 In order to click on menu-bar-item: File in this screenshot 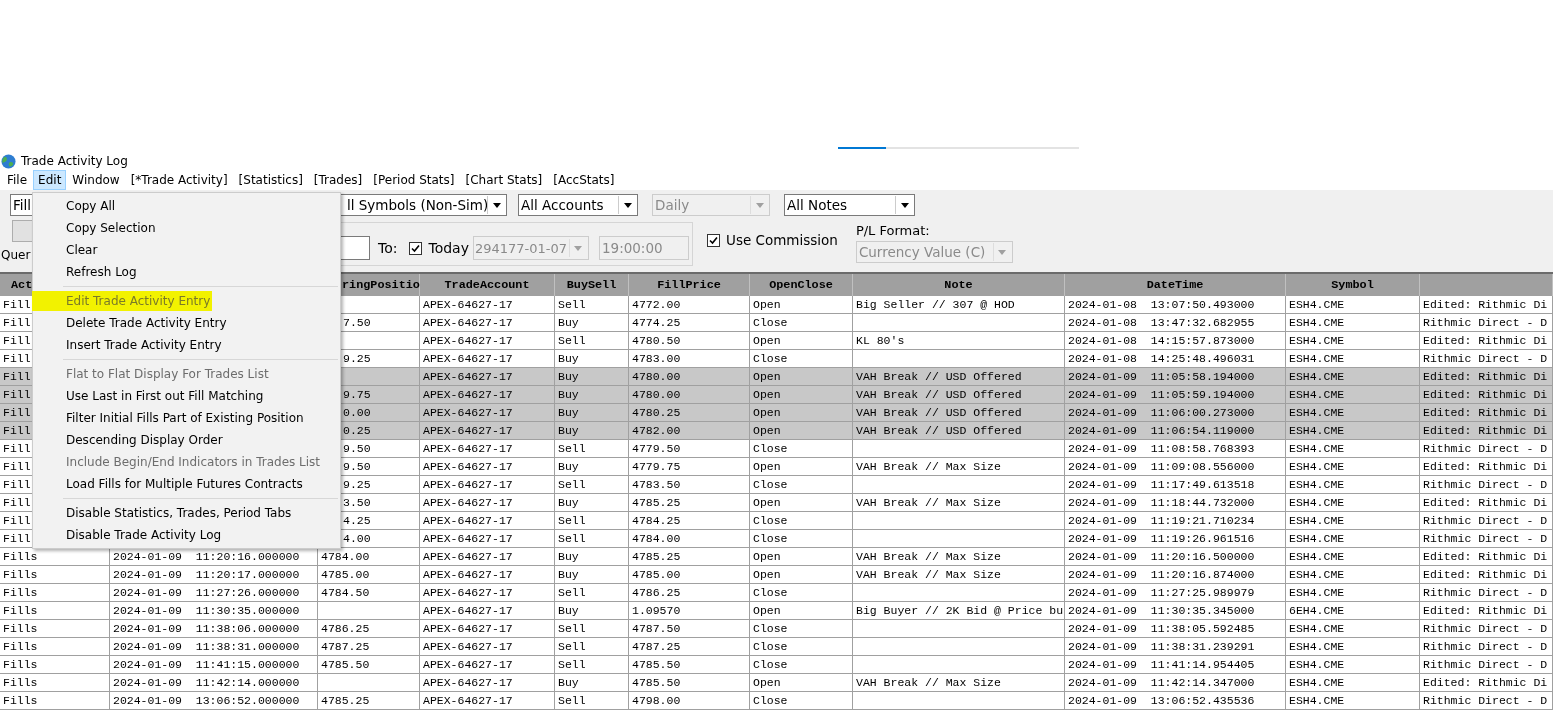, I will do `click(17, 180)`.